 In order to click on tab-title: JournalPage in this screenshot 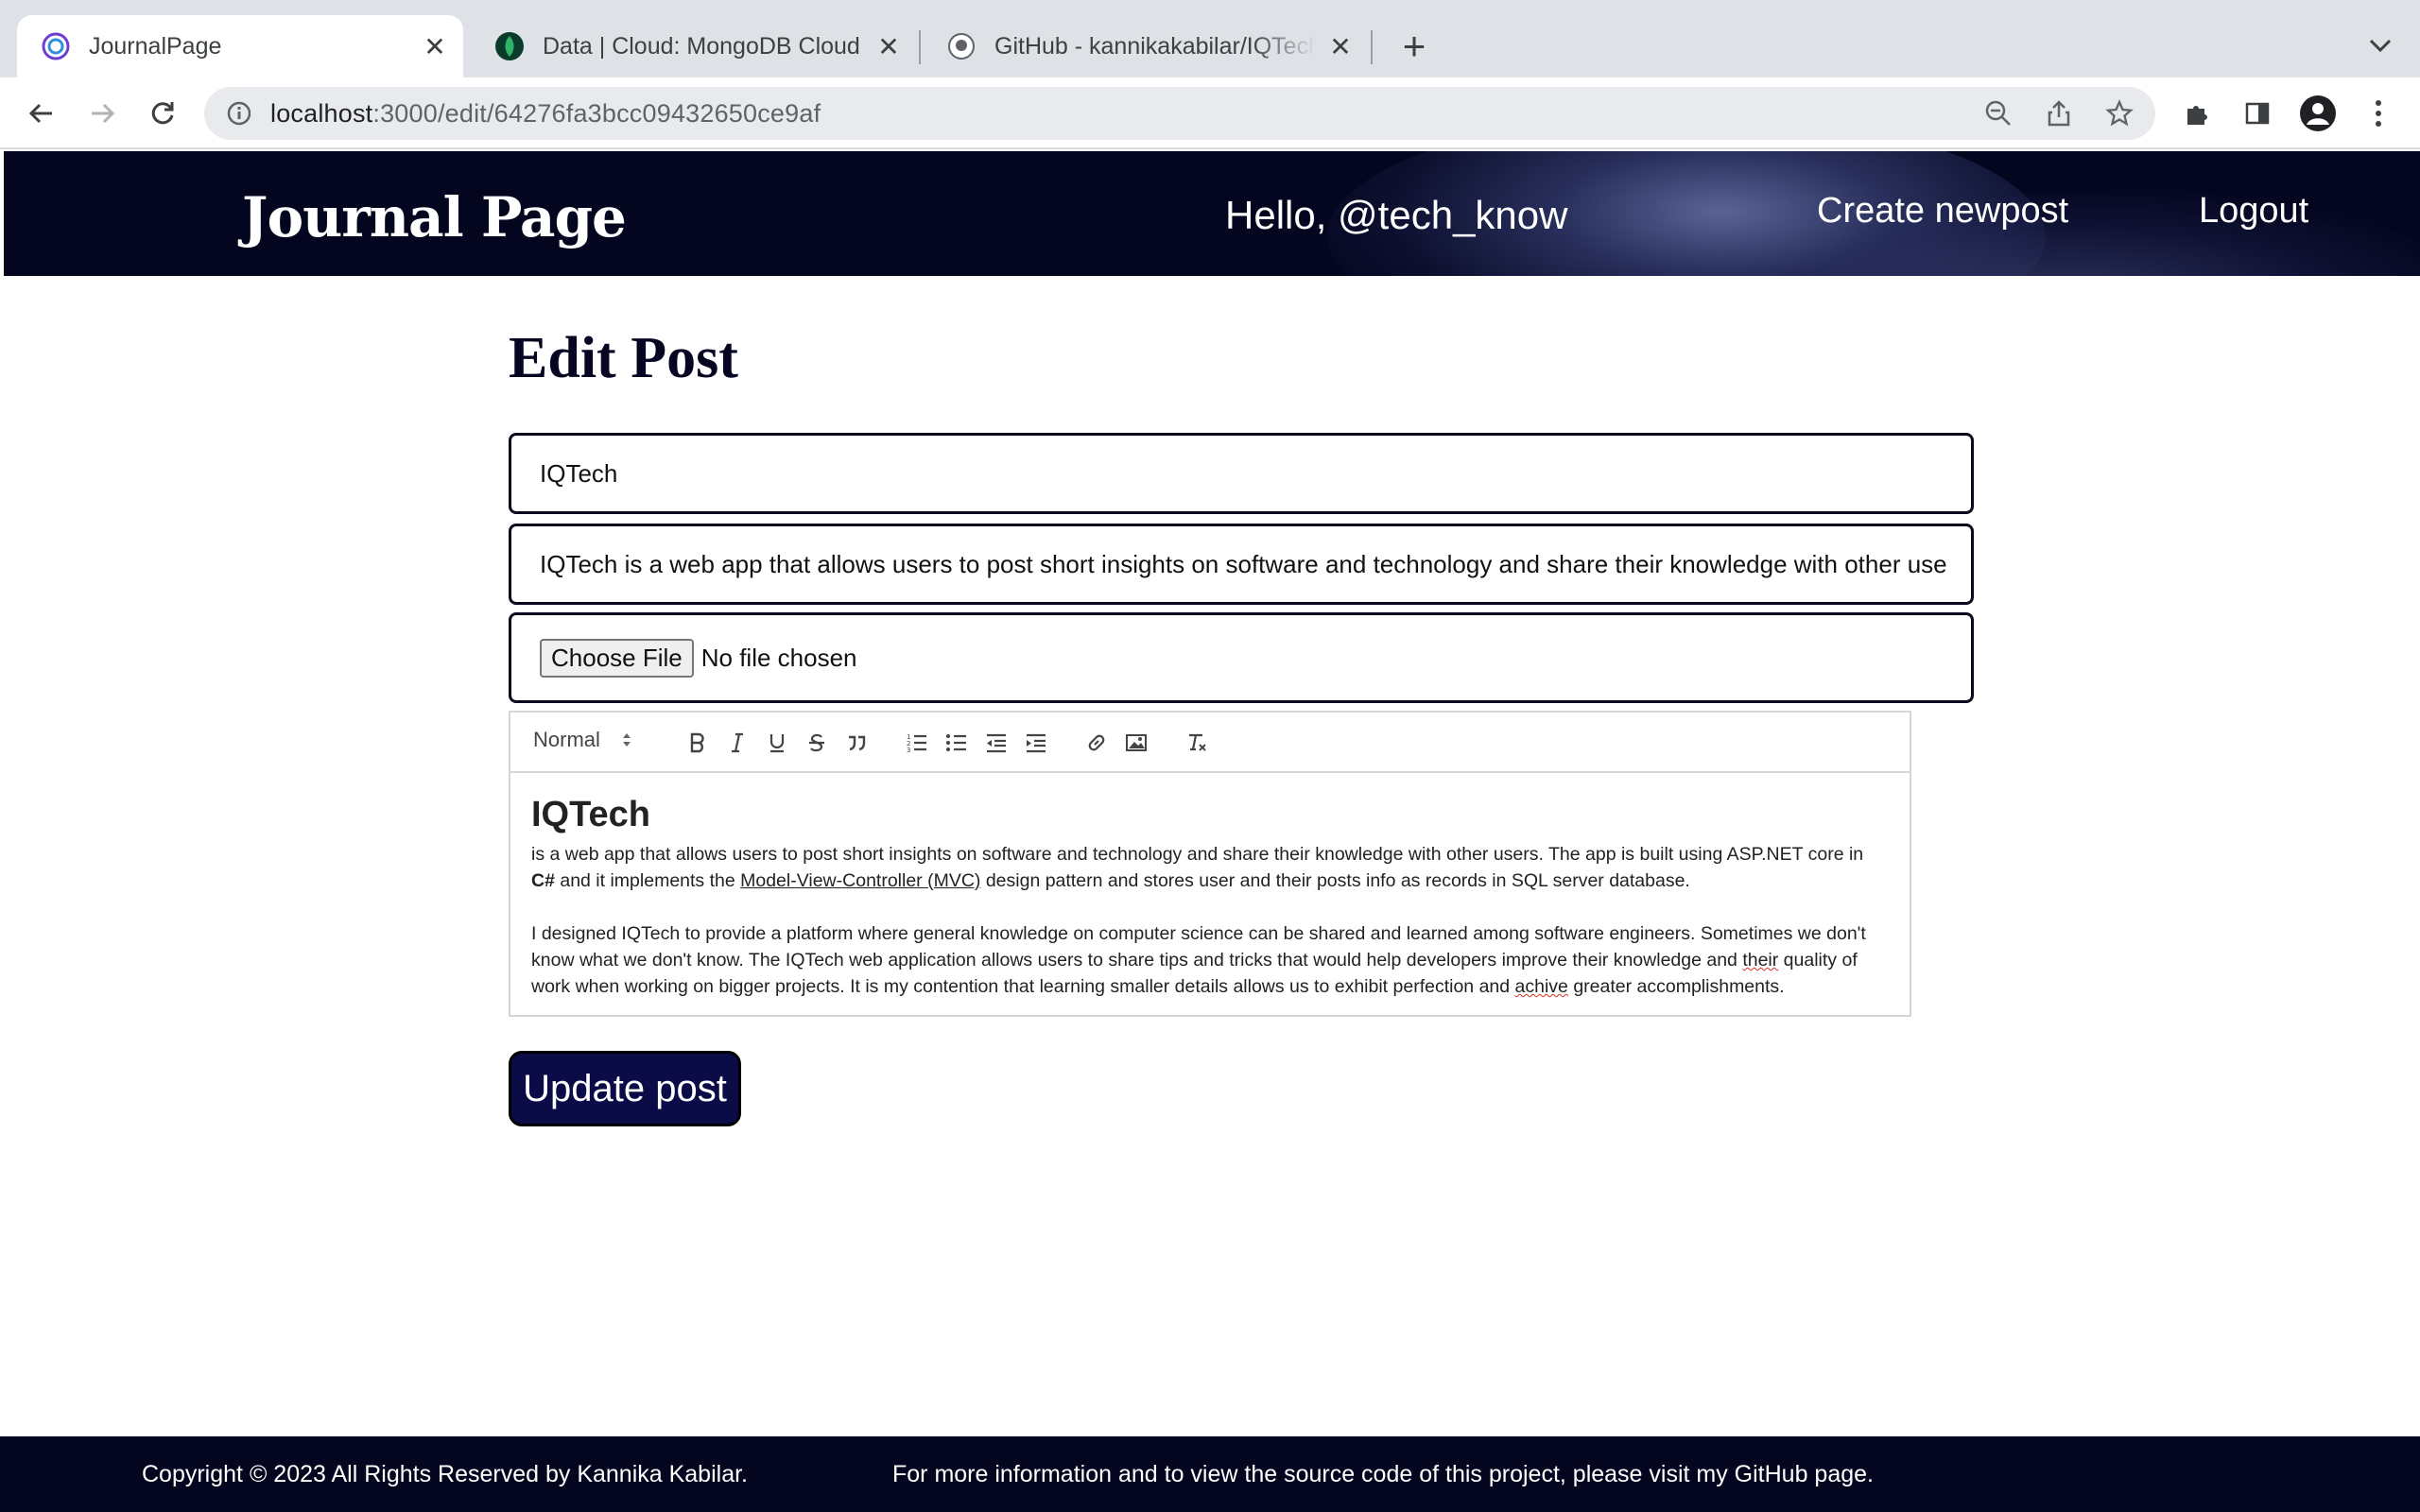, I will do `click(155, 46)`.